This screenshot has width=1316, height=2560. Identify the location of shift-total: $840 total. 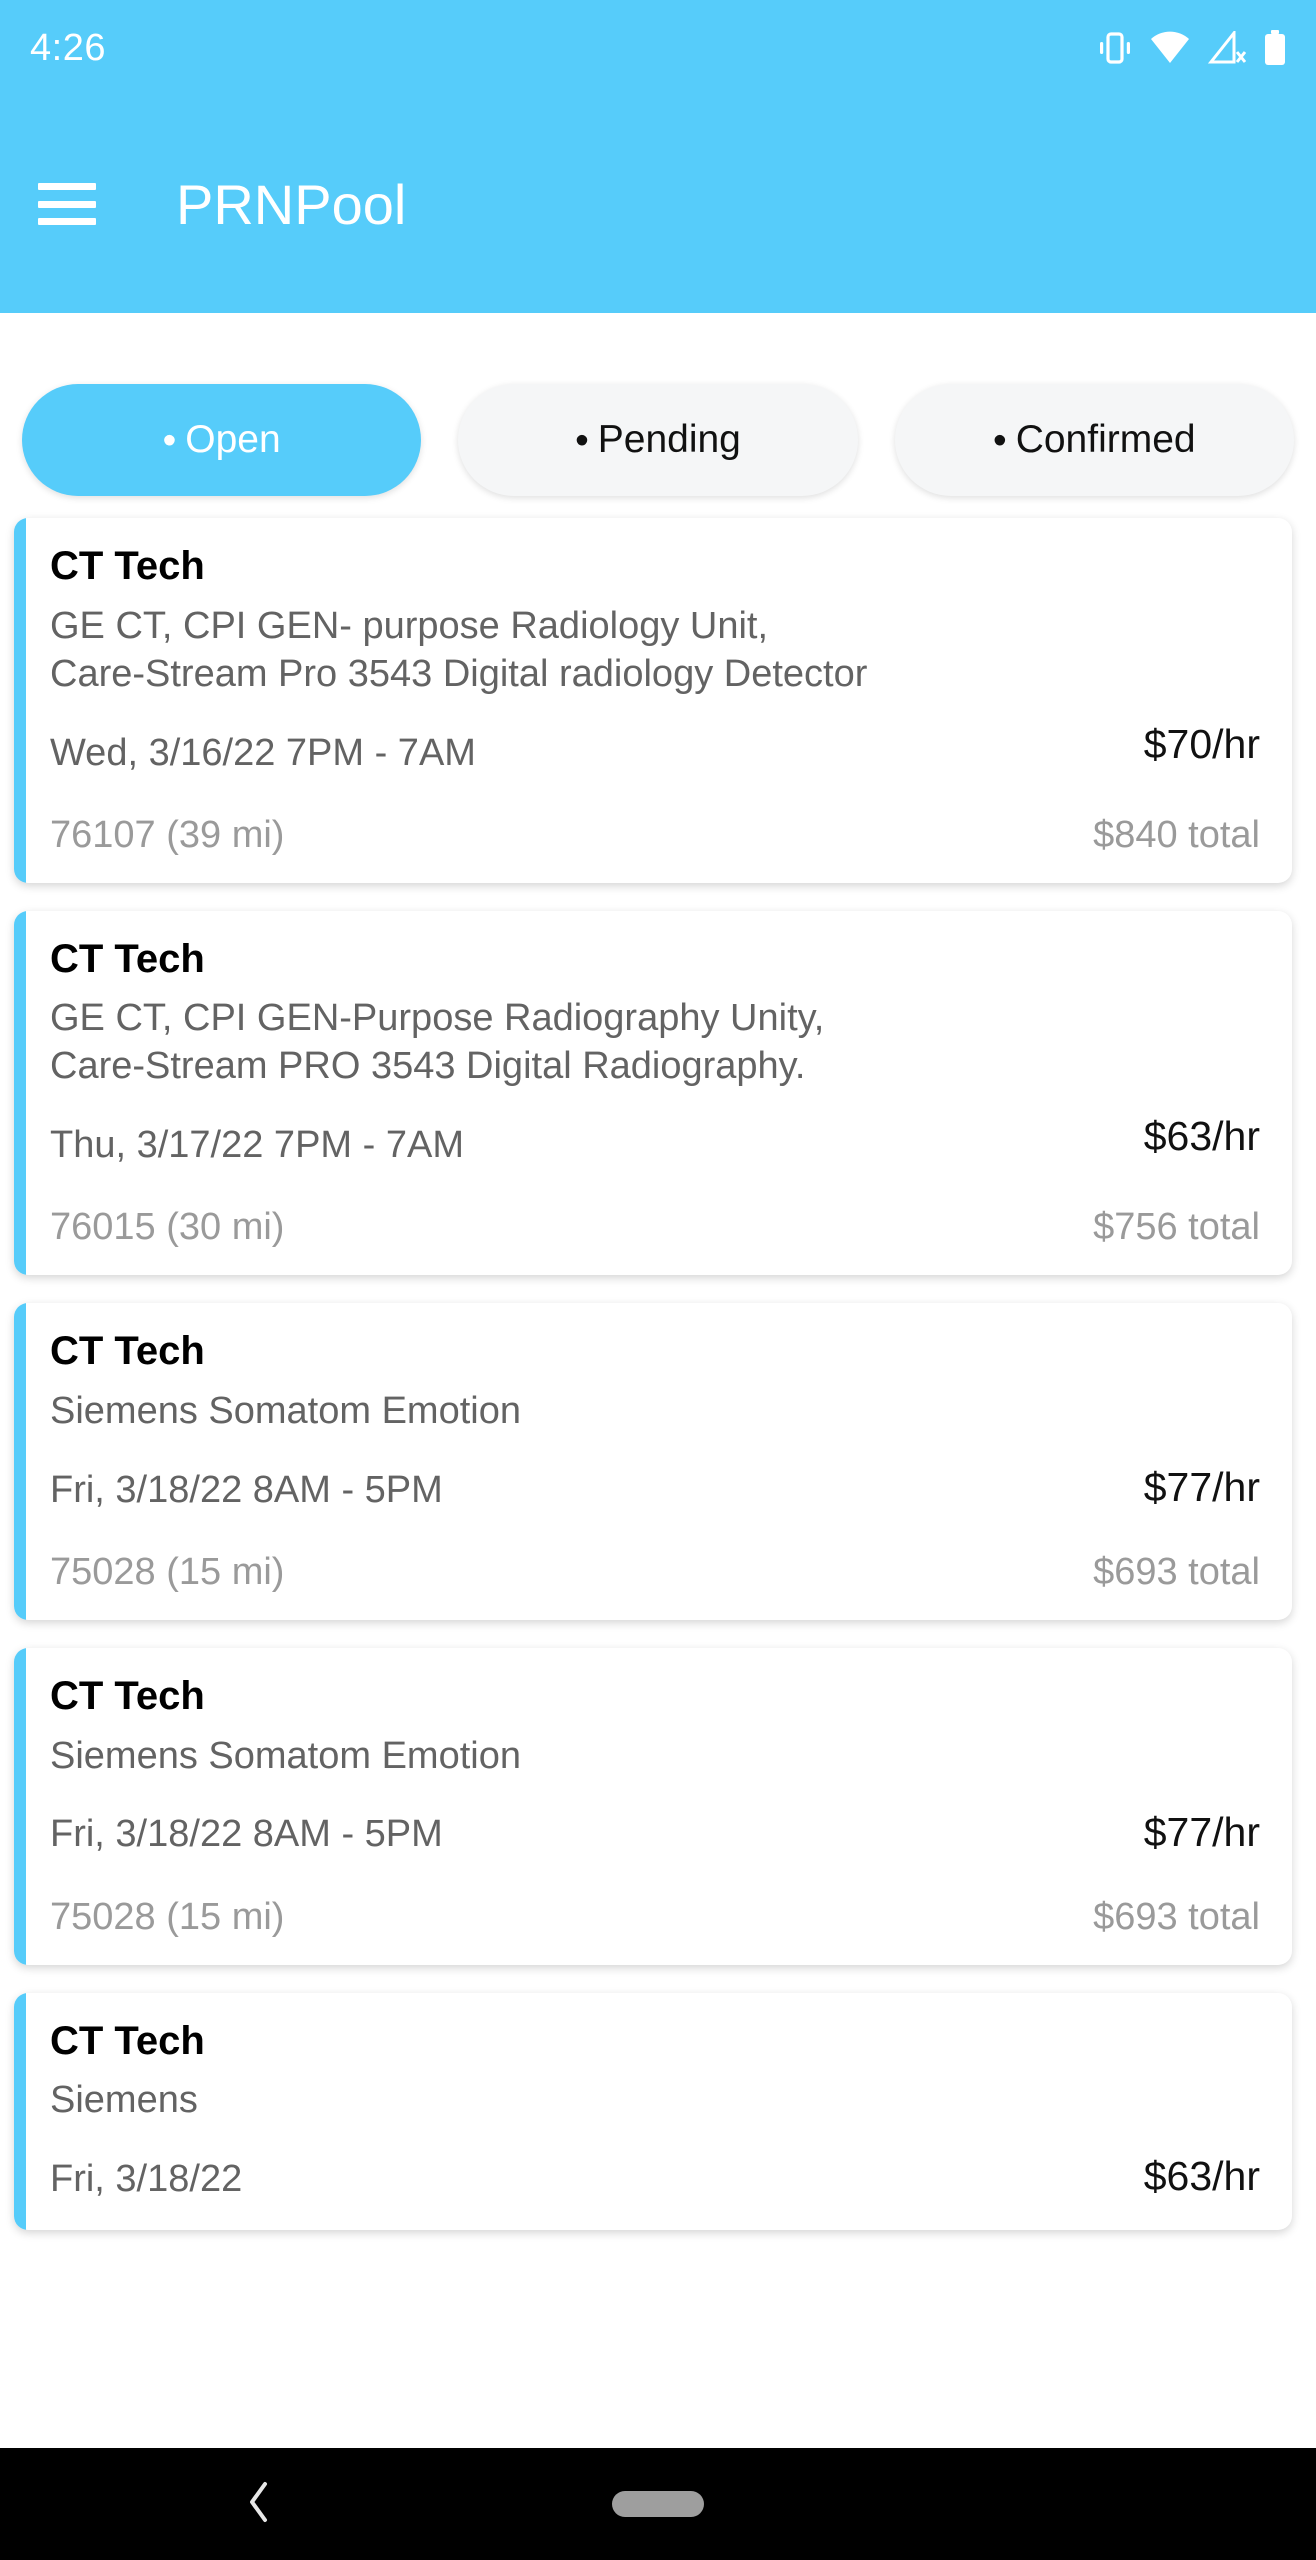
(1176, 834).